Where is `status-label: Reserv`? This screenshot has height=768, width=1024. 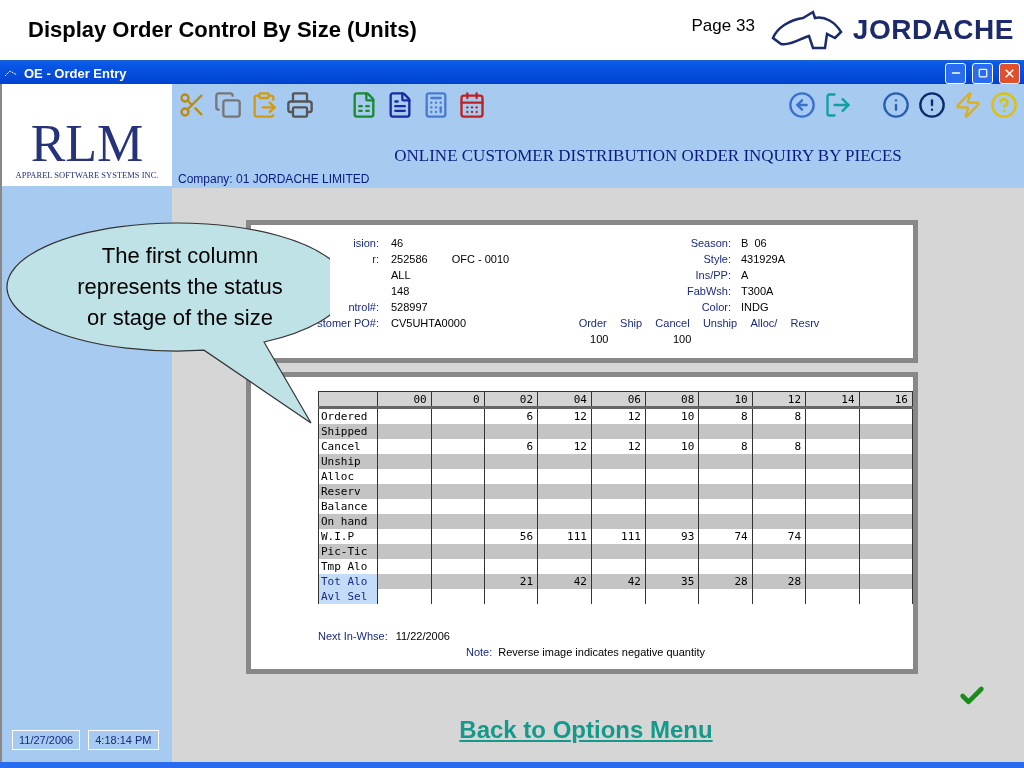
status-label: Reserv is located at coordinates (348, 491).